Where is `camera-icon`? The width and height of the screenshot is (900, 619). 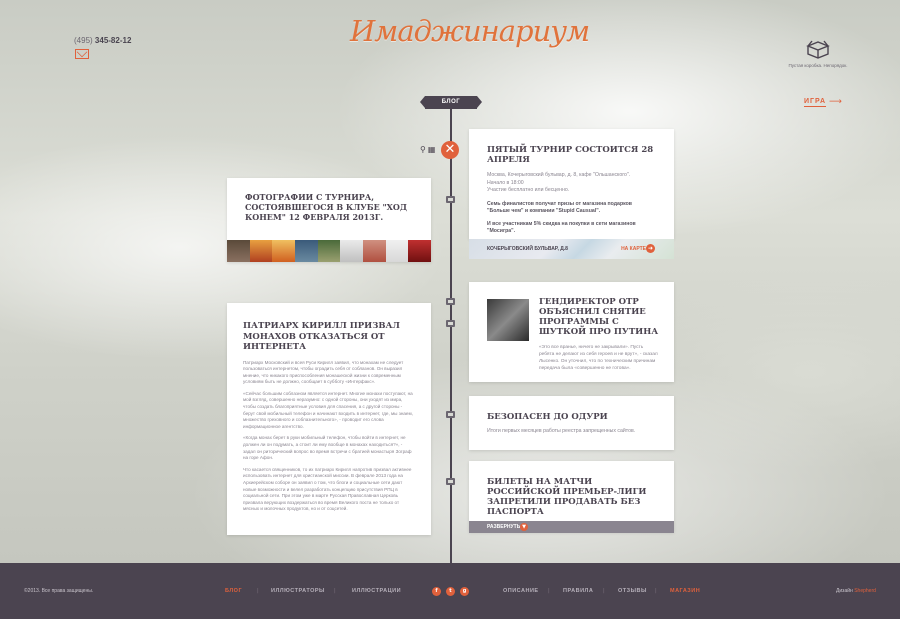
camera-icon is located at coordinates (450, 199).